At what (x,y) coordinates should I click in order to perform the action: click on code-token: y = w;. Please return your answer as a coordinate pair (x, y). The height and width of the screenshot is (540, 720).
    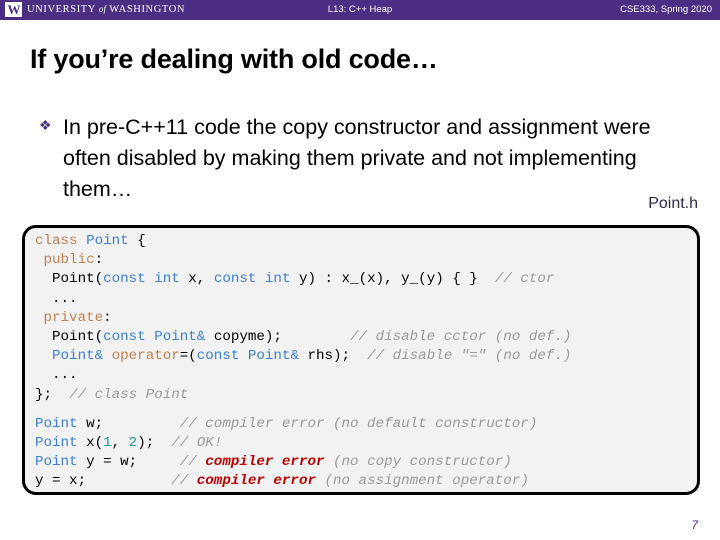
    Looking at the image, I should click on (128, 462).